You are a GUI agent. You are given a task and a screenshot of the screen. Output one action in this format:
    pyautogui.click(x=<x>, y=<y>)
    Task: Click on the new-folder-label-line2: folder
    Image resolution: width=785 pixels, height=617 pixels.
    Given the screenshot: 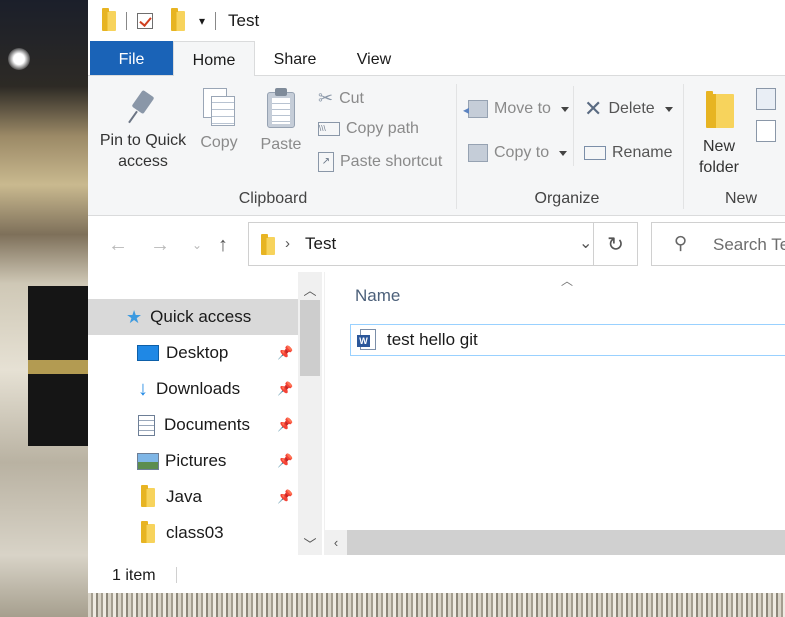 What is the action you would take?
    pyautogui.click(x=719, y=167)
    